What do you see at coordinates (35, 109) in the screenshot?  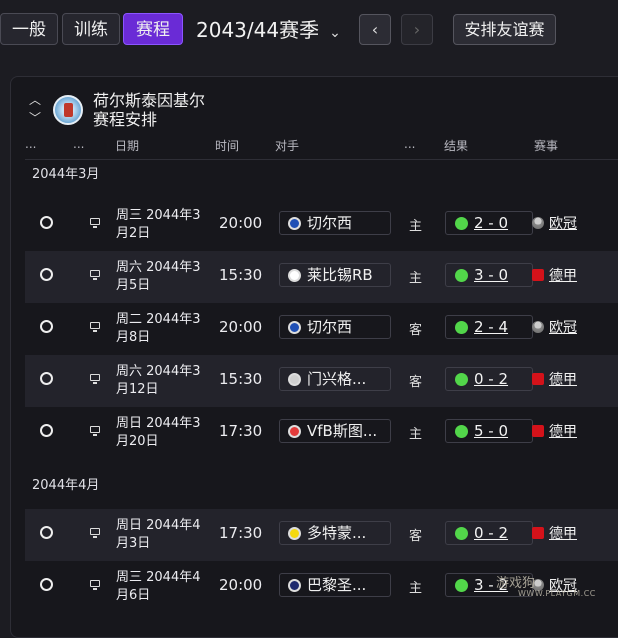 I see `collapse-toggle: ︿ ﹀` at bounding box center [35, 109].